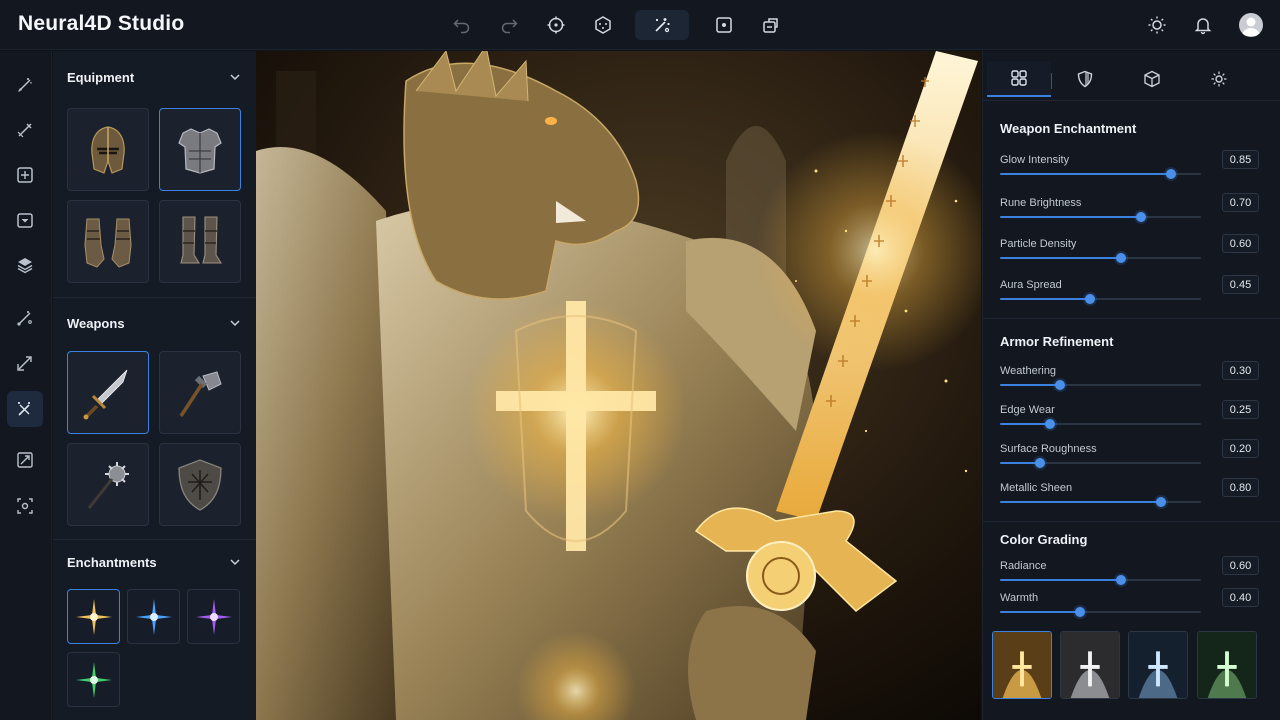  I want to click on slider-row: Rune Brightness 0.70, so click(1129, 211).